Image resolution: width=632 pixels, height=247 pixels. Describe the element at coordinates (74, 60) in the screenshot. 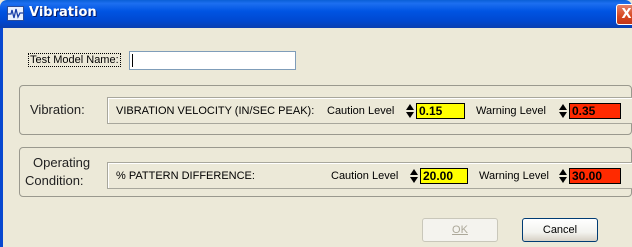

I see `test-model-label: Test Model Name:` at that location.